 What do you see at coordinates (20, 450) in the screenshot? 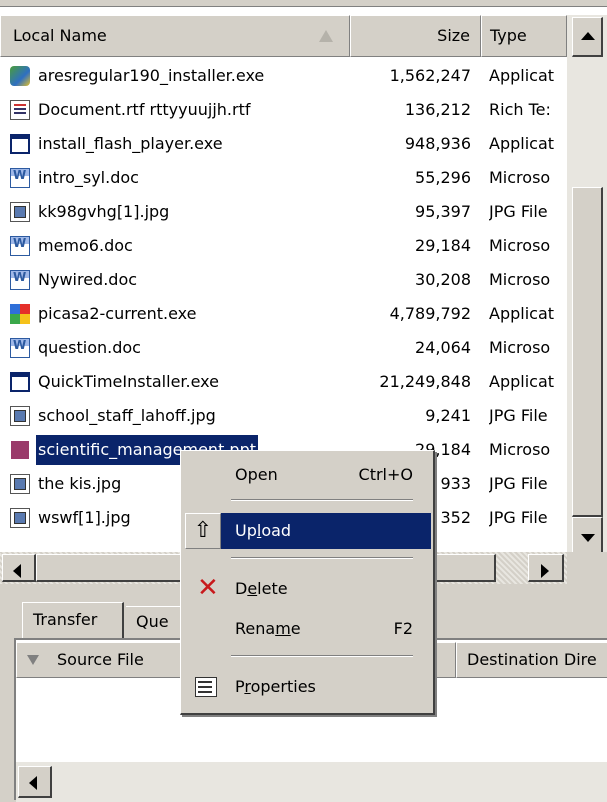
I see `ppt-icon` at bounding box center [20, 450].